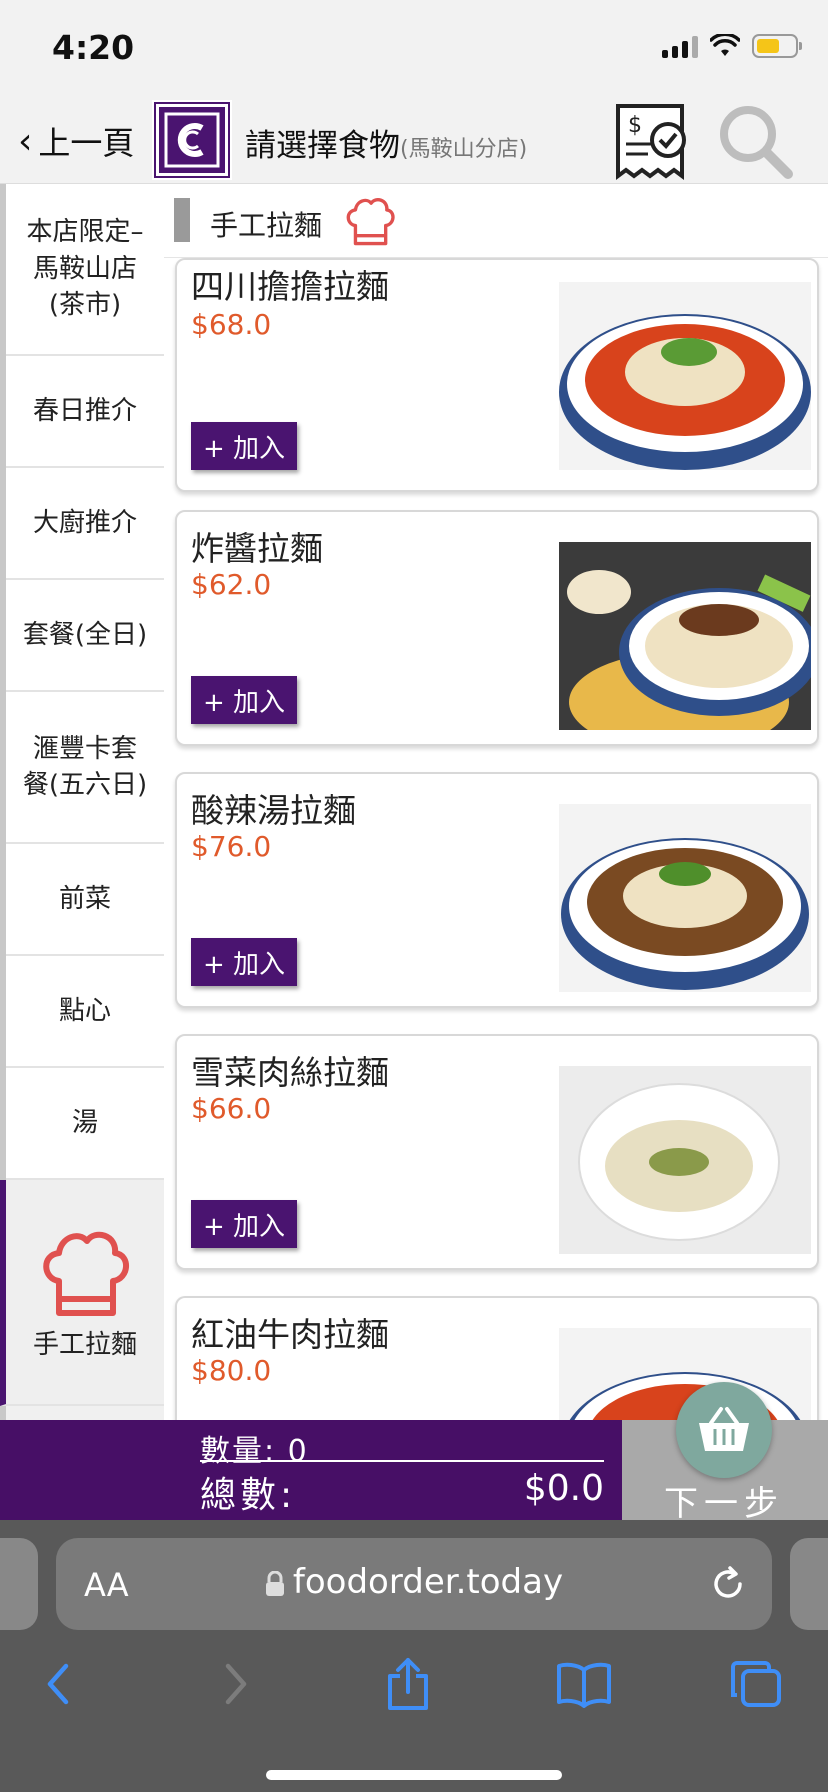  I want to click on category-header: 手工拉麵, so click(496, 221).